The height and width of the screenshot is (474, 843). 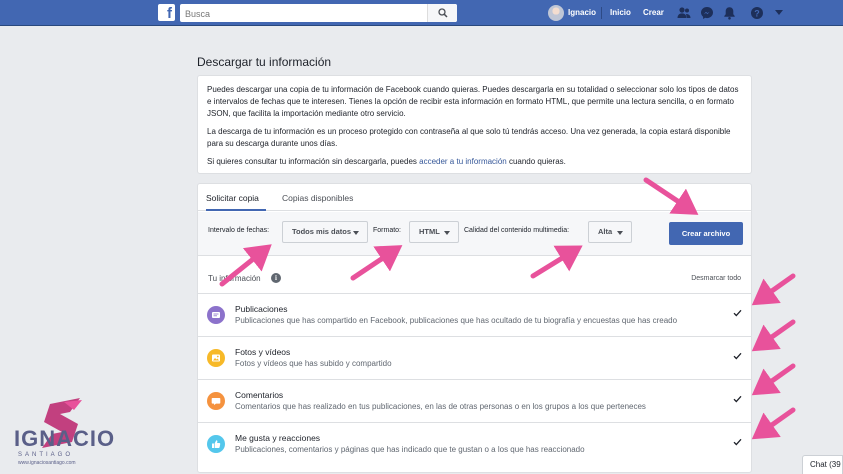 I want to click on access-your-info-link: acceder a tu información, so click(x=463, y=161).